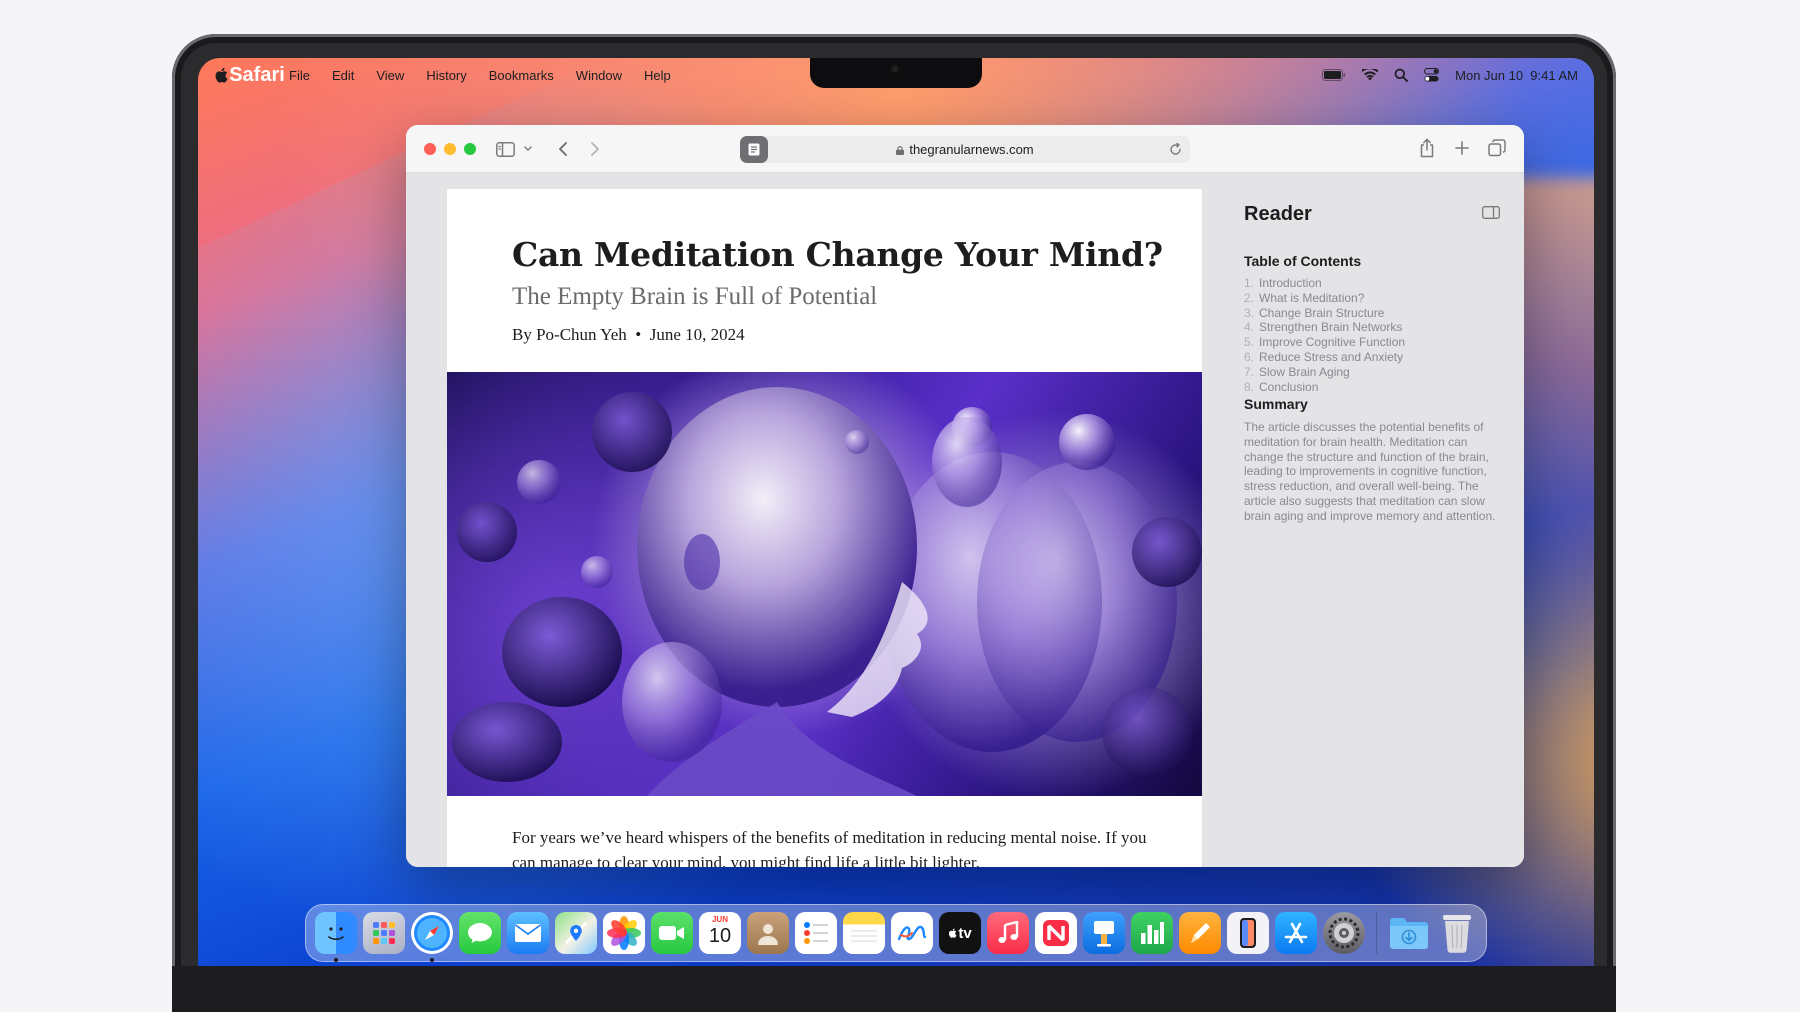 The image size is (1800, 1012). Describe the element at coordinates (864, 933) in the screenshot. I see `notes-icon` at that location.